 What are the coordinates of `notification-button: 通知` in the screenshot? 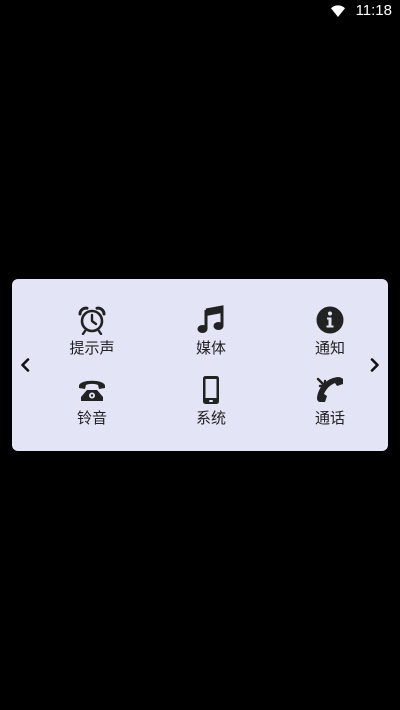 It's located at (330, 333).